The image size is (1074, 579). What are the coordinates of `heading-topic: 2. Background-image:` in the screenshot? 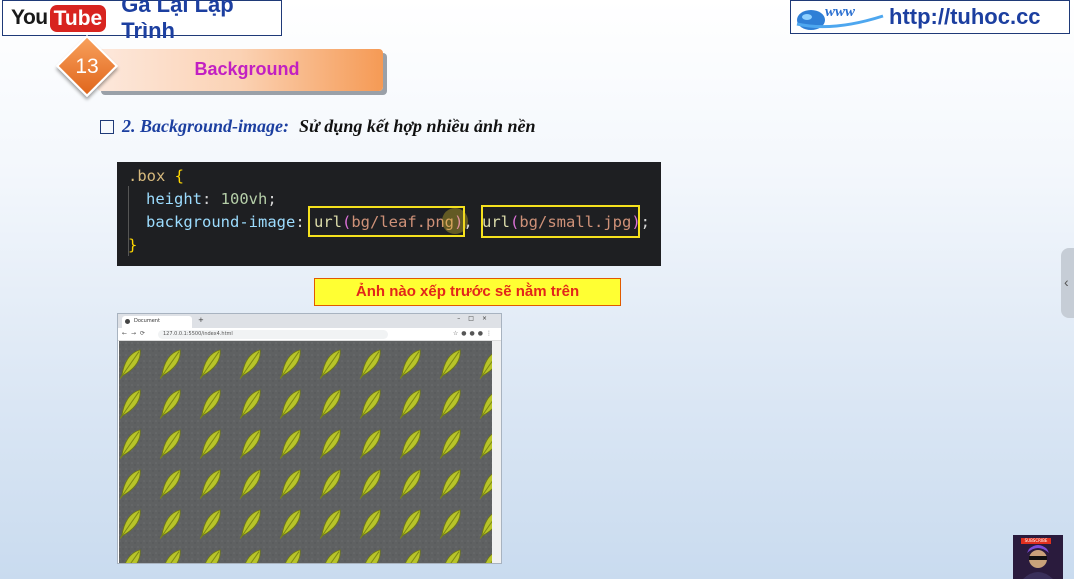 It's located at (206, 126).